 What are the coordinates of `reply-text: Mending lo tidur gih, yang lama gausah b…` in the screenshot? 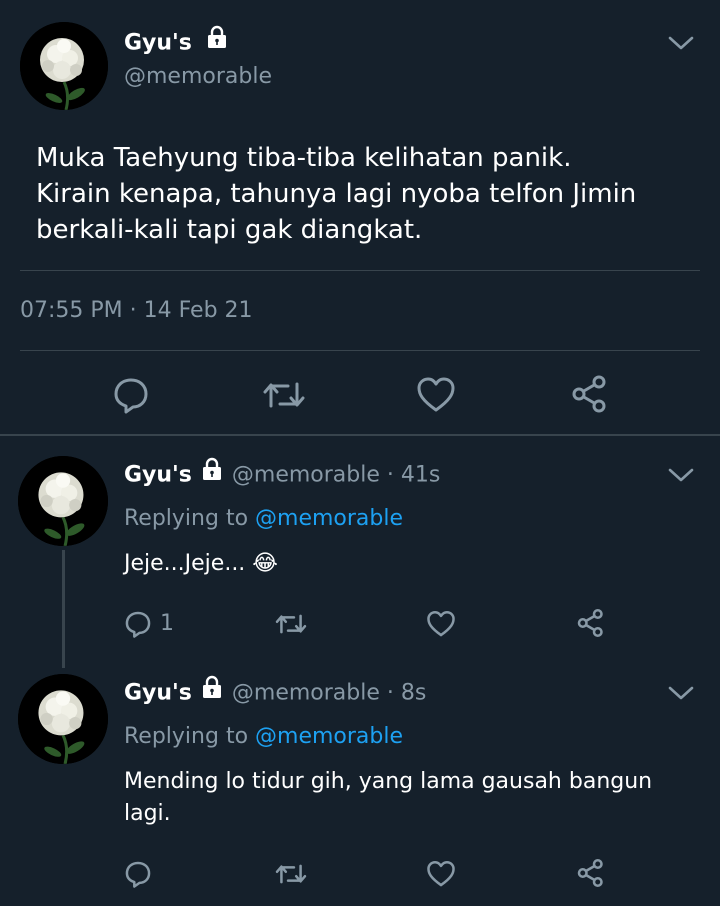 It's located at (388, 798).